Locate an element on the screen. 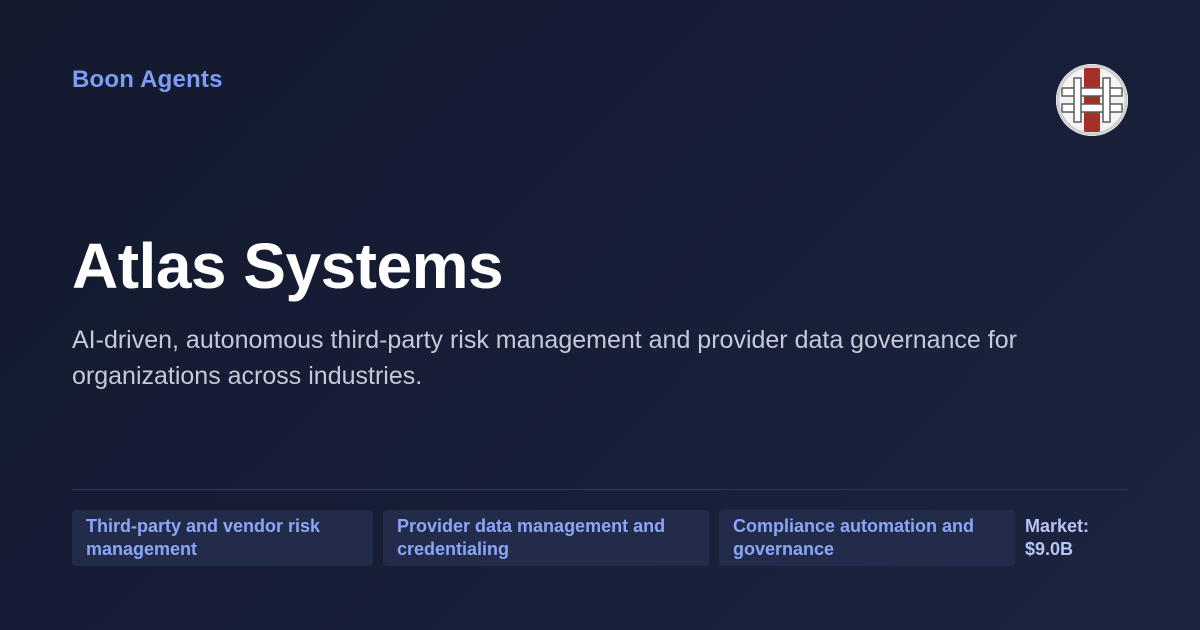  market-value: $9.0B is located at coordinates (1049, 549).